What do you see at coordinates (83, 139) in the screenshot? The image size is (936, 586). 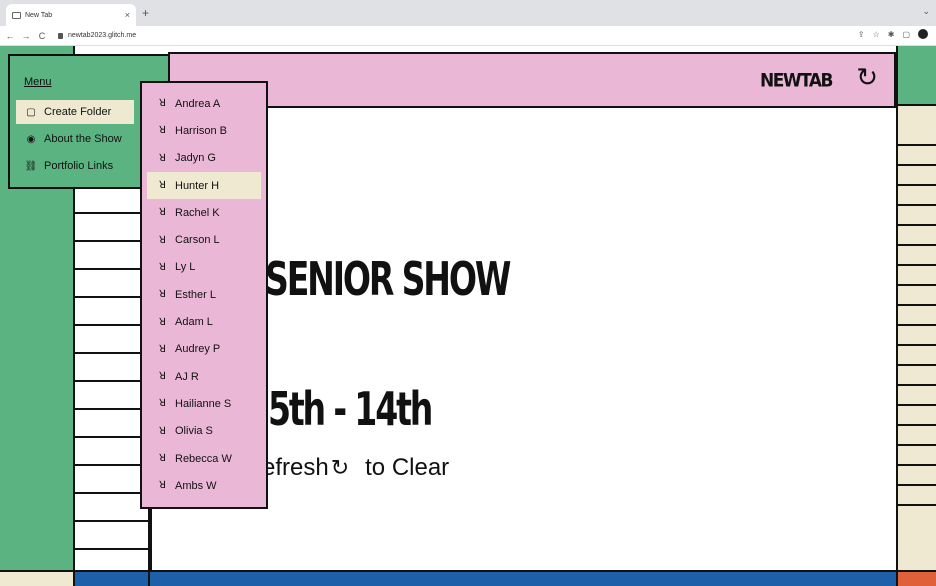 I see `menu-item-label: About the Show` at bounding box center [83, 139].